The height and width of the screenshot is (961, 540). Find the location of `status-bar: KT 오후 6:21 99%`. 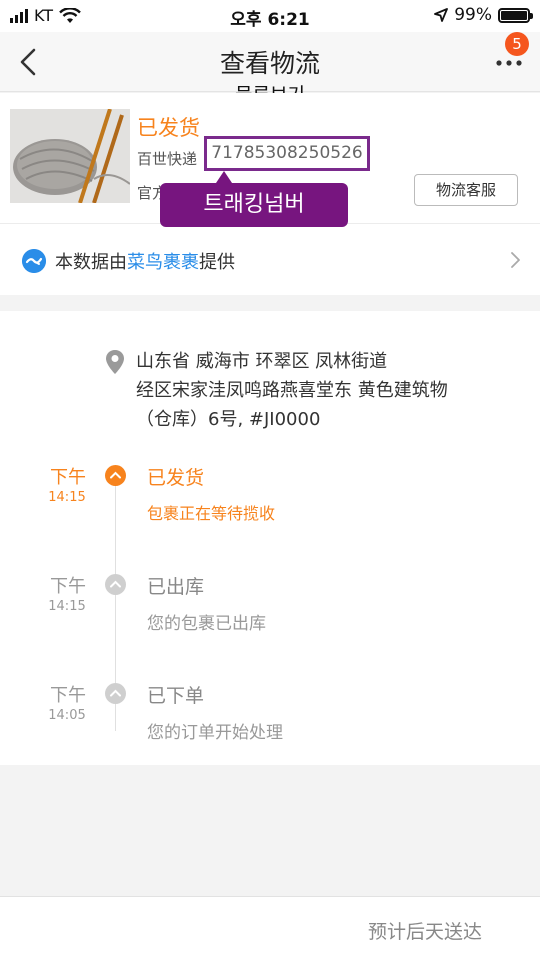

status-bar: KT 오후 6:21 99% is located at coordinates (270, 16).